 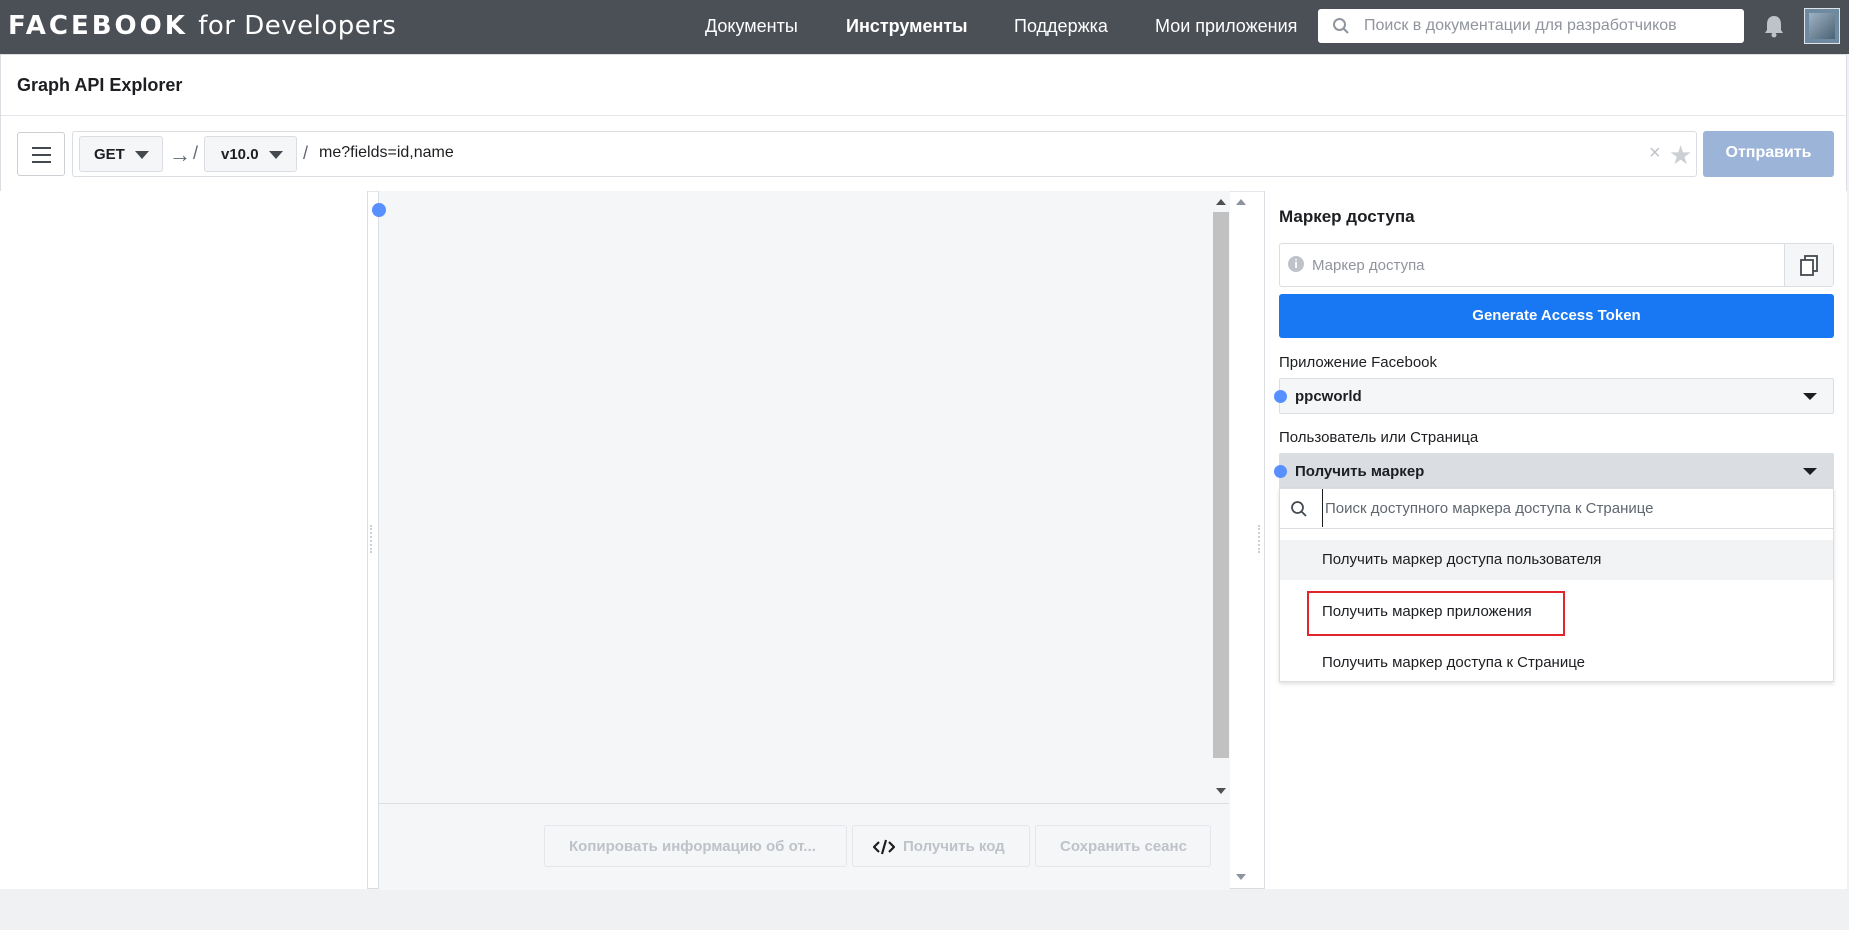 I want to click on generate-access-token-button: Generate Access Token, so click(x=1556, y=316).